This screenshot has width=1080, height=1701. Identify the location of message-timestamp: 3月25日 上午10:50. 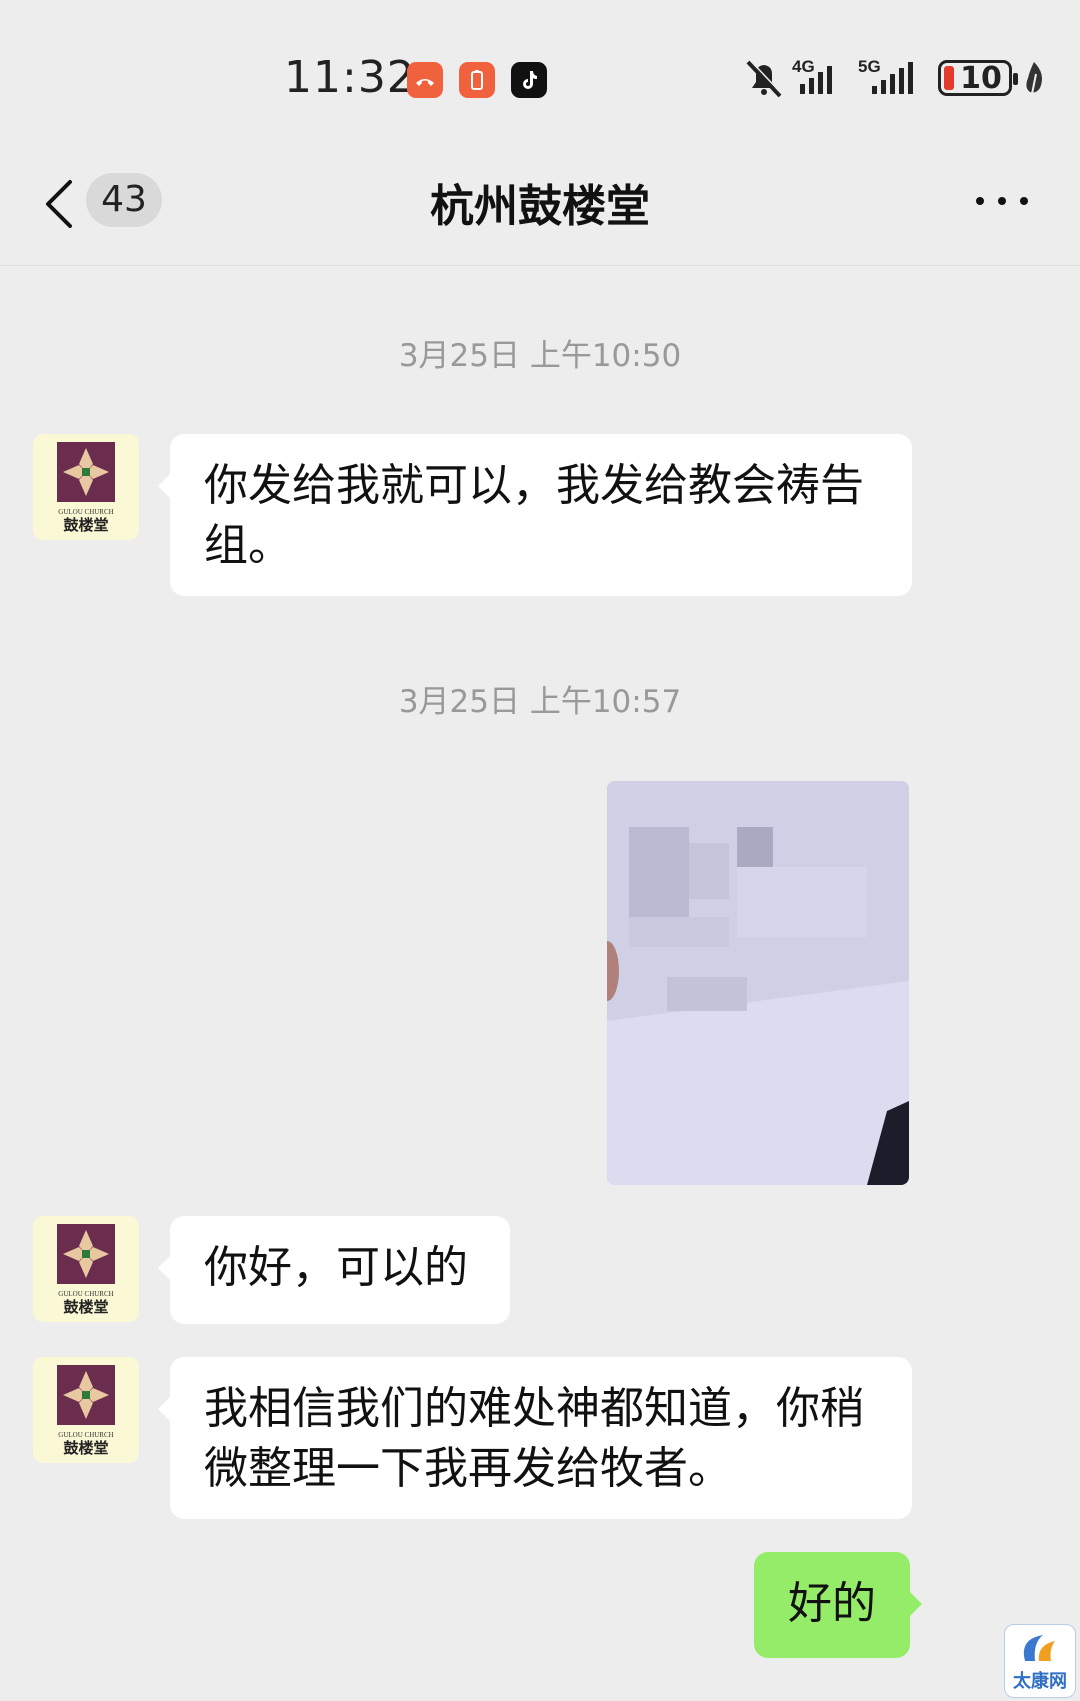
(540, 356).